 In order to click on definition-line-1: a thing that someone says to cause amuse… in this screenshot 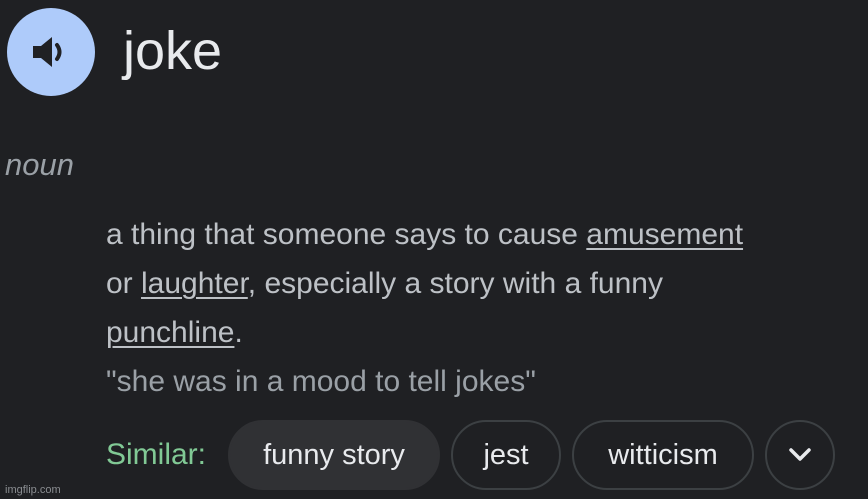, I will do `click(486, 234)`.